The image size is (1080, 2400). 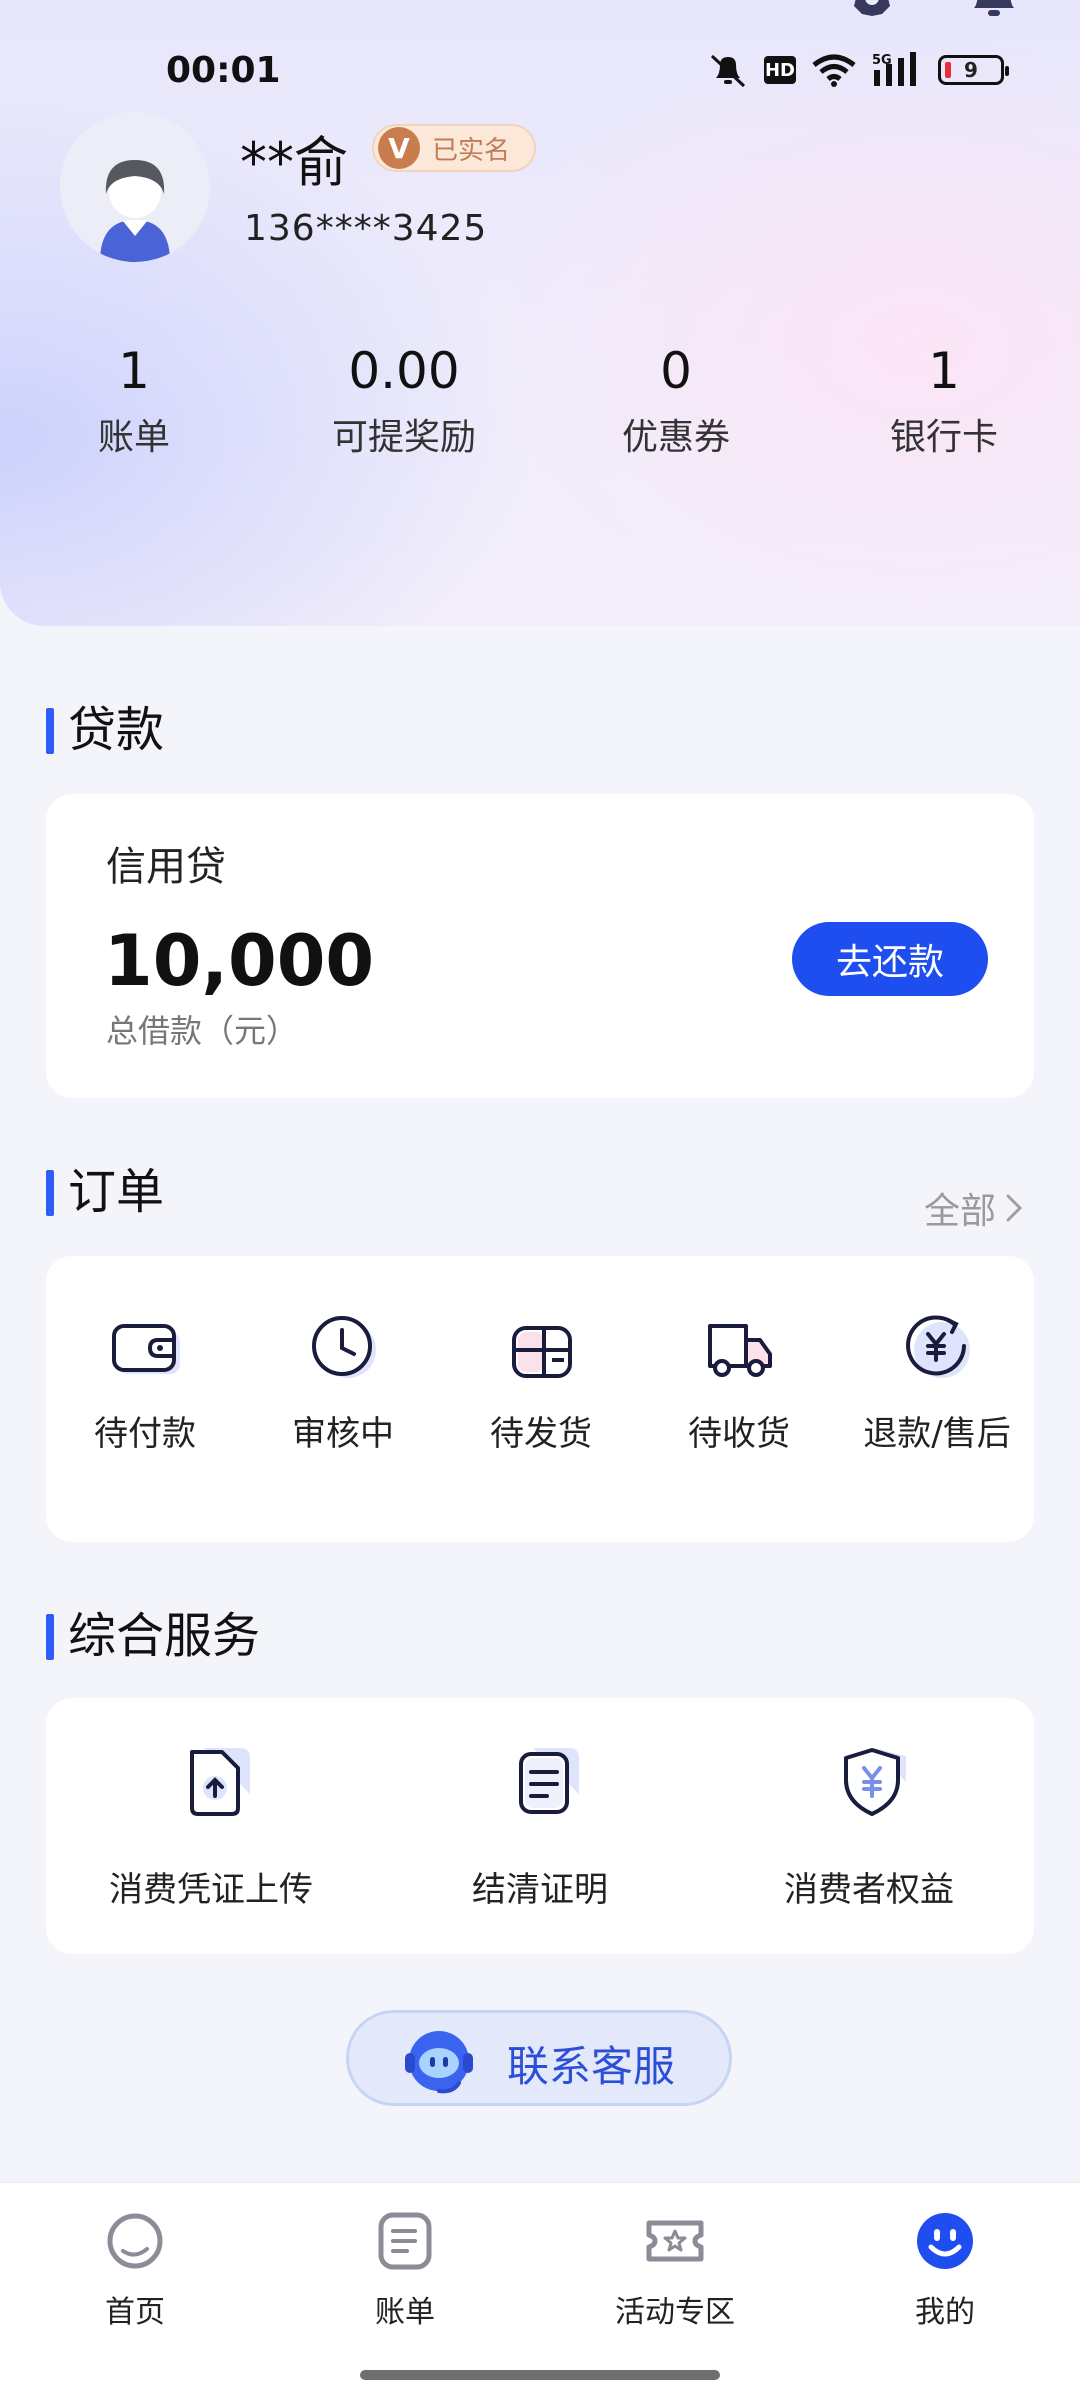 What do you see at coordinates (937, 1434) in the screenshot?
I see `order-label: 退款/售后` at bounding box center [937, 1434].